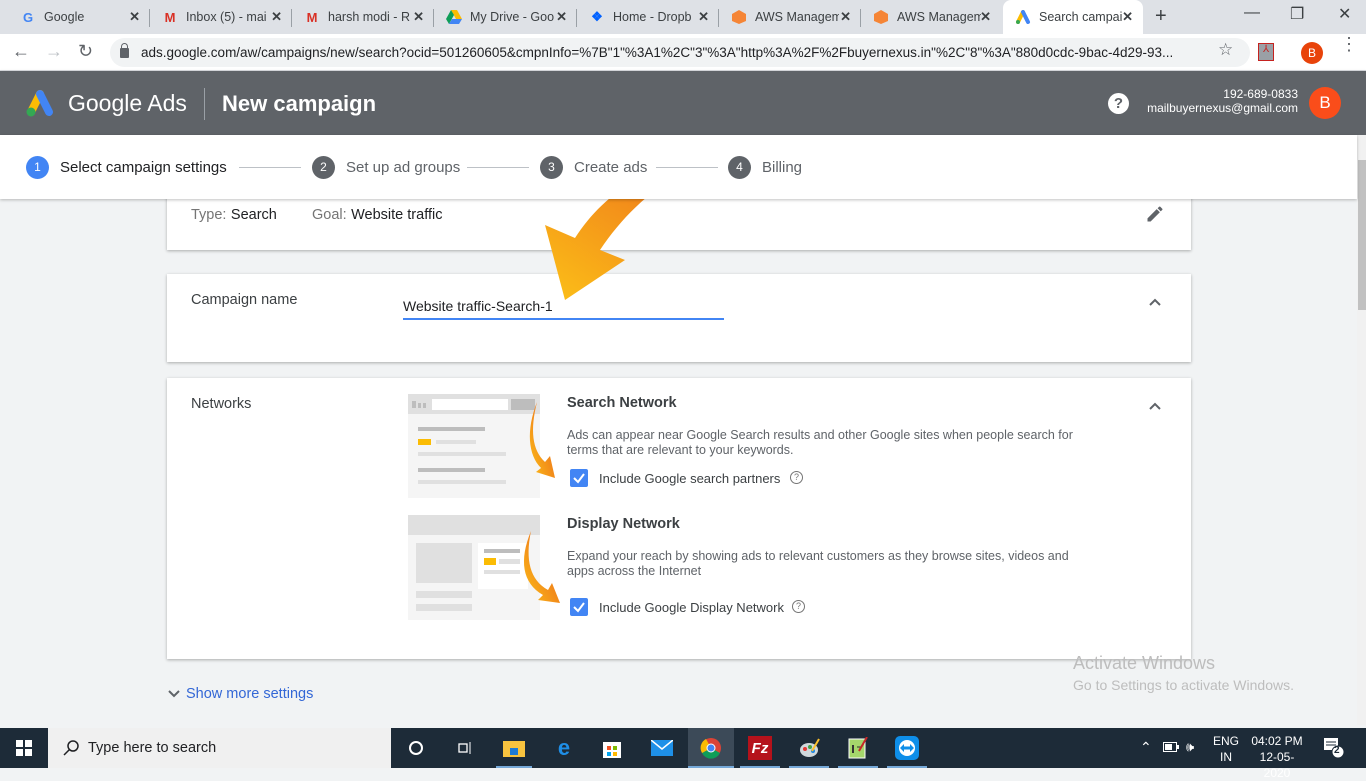 This screenshot has height=781, width=1366. Describe the element at coordinates (219, 748) in the screenshot. I see `taskbar-search-box: Type here to search` at that location.